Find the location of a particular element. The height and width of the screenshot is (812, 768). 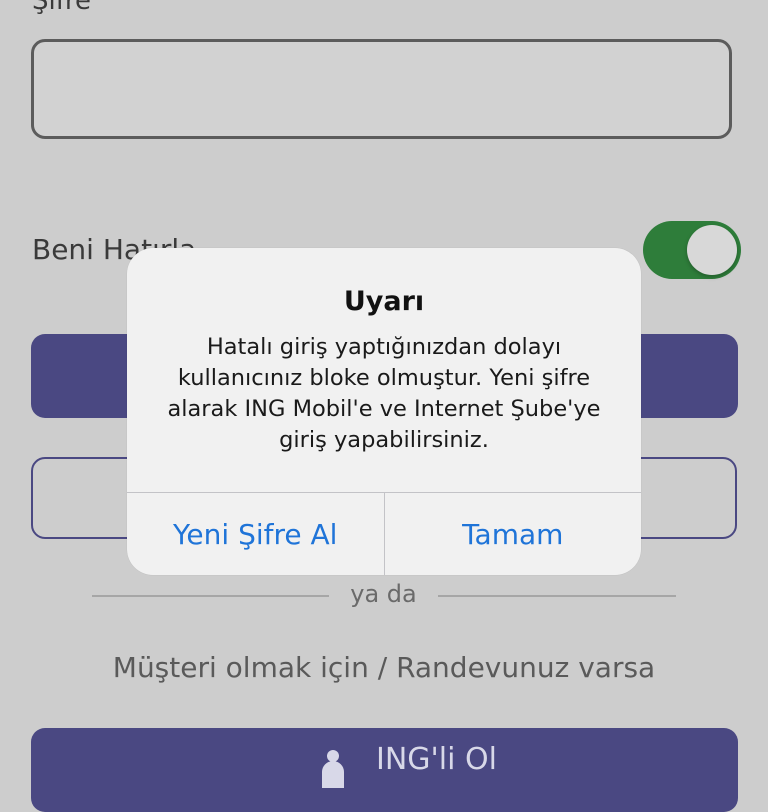

person-icon is located at coordinates (333, 769).